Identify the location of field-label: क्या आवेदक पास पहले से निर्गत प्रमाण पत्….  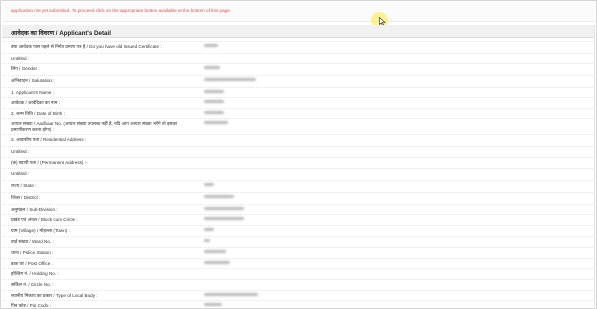
(86, 46).